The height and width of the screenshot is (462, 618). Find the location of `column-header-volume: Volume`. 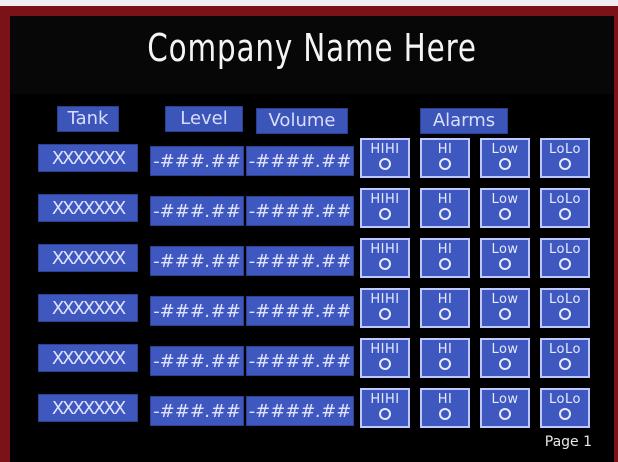

column-header-volume: Volume is located at coordinates (302, 121).